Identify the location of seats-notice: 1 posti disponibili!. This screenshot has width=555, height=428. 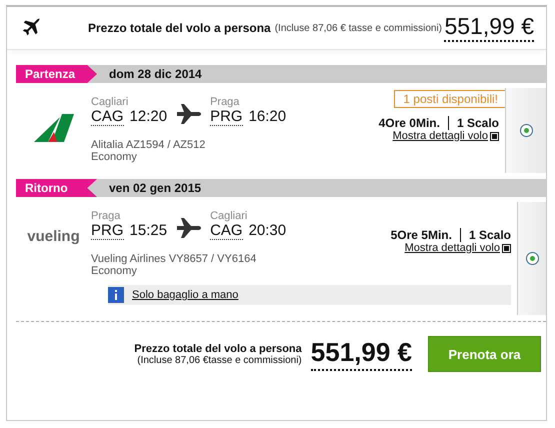
(450, 99).